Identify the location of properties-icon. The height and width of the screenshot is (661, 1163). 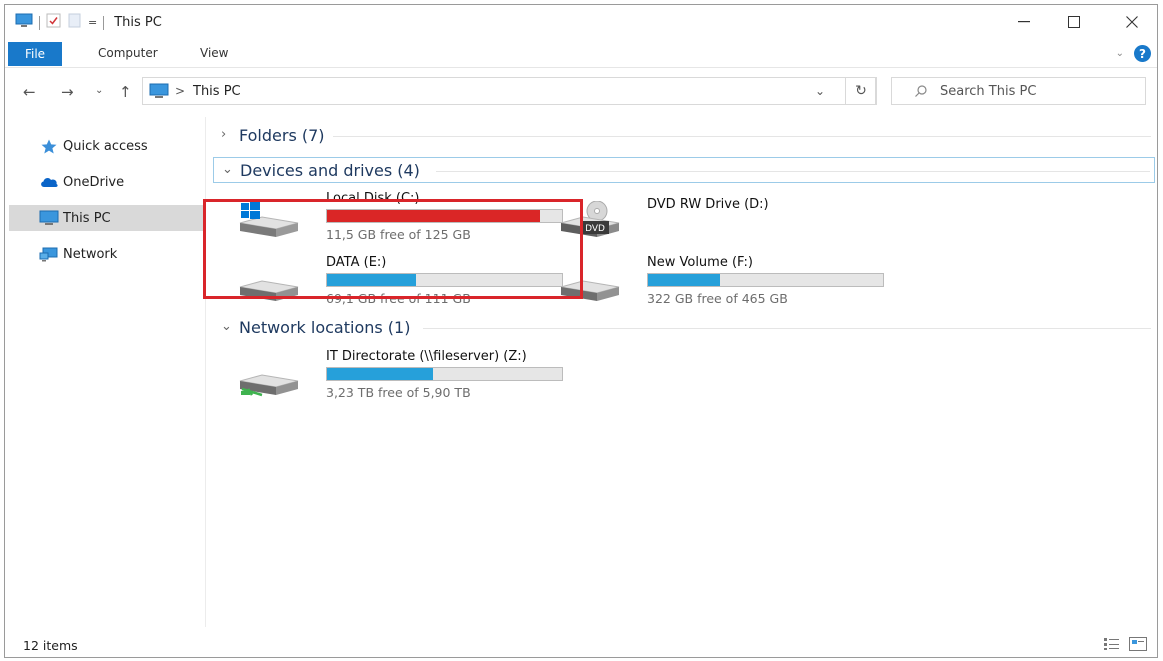
(53, 22).